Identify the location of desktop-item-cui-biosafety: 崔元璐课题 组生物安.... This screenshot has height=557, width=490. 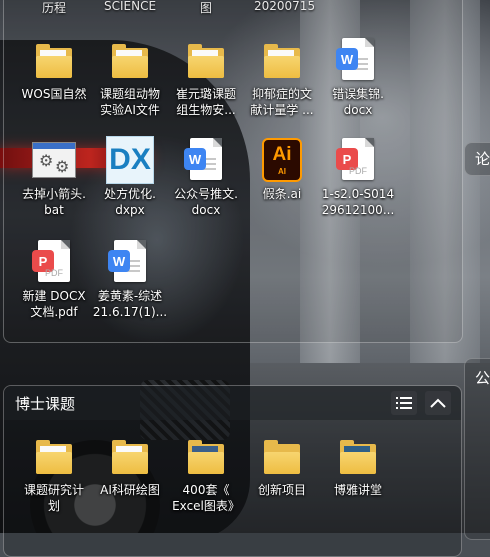
(206, 77).